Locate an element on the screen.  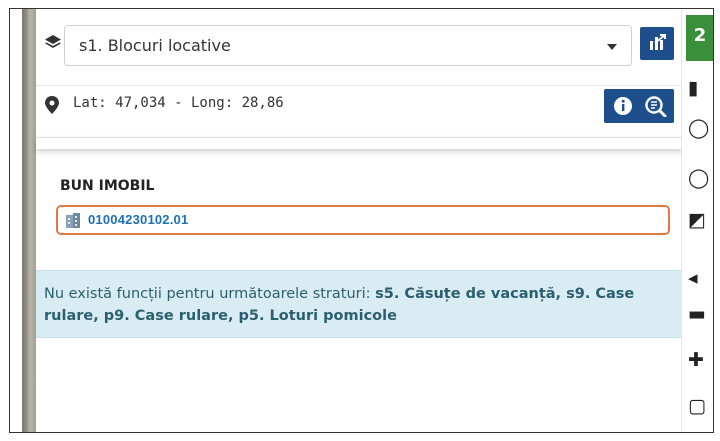
circle-tool-icon: ◯ is located at coordinates (700, 128).